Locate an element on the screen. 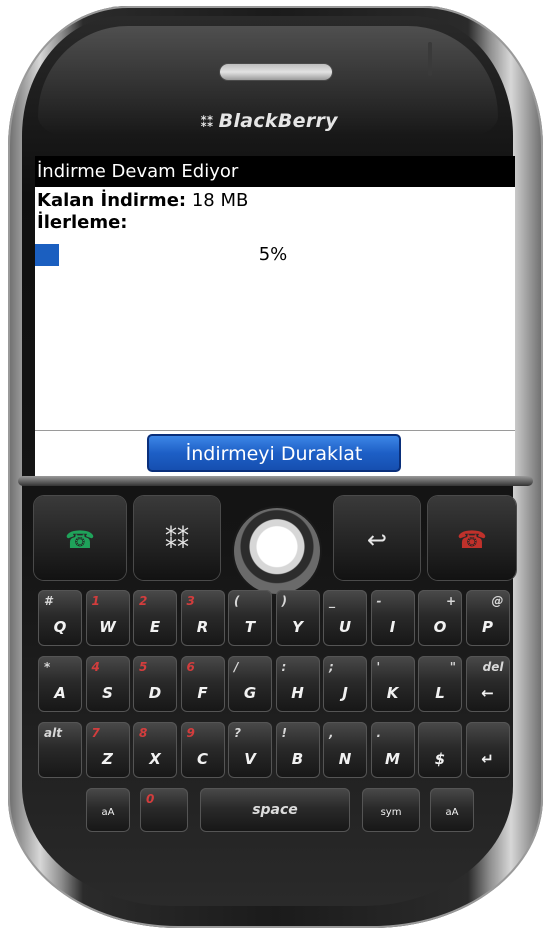 This screenshot has width=551, height=934. key-main-label: C is located at coordinates (202, 759).